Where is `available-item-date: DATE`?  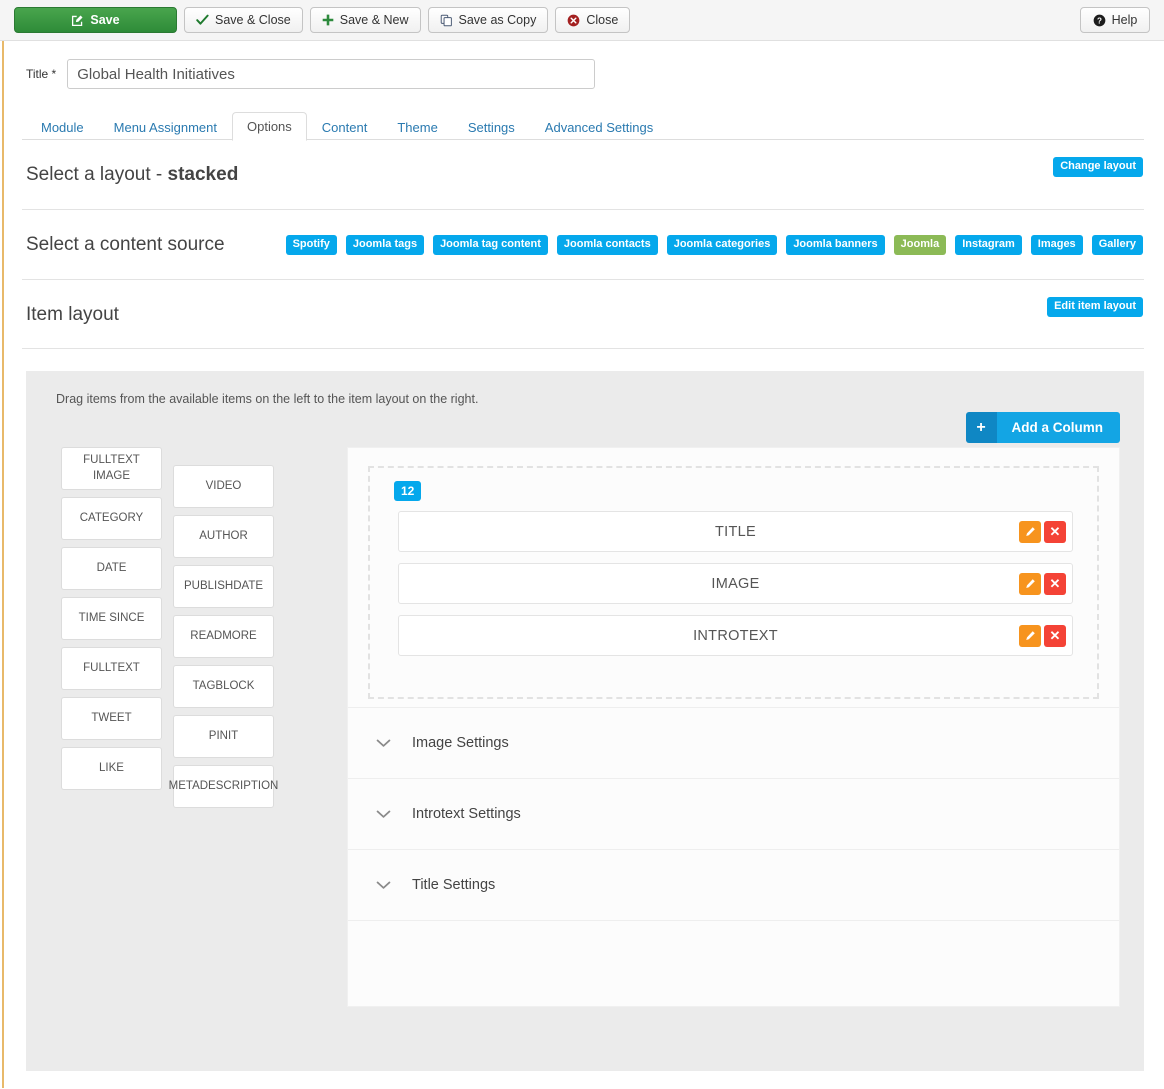 available-item-date: DATE is located at coordinates (111, 569).